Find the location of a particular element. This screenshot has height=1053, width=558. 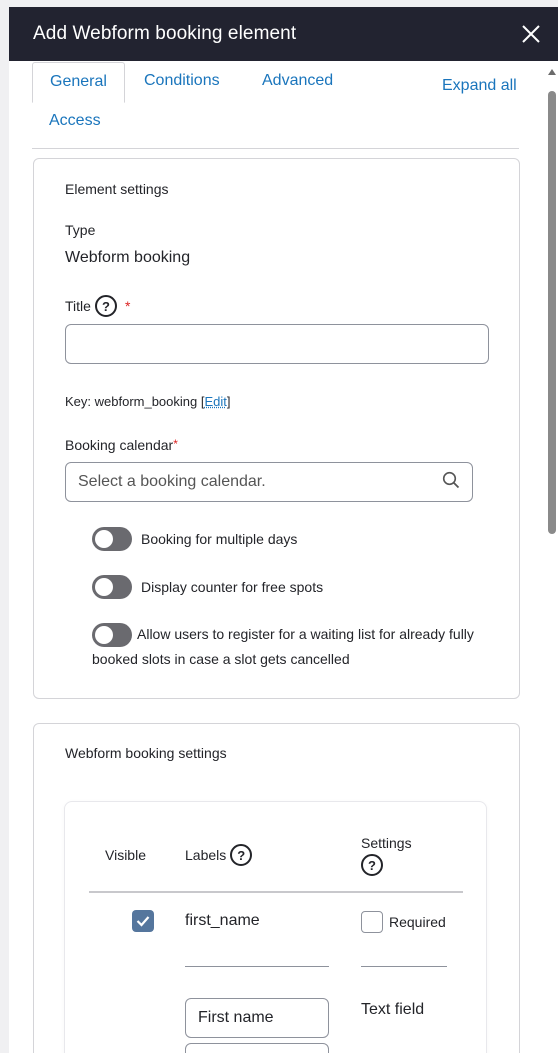

element-settings-heading: Element settings is located at coordinates (117, 189).